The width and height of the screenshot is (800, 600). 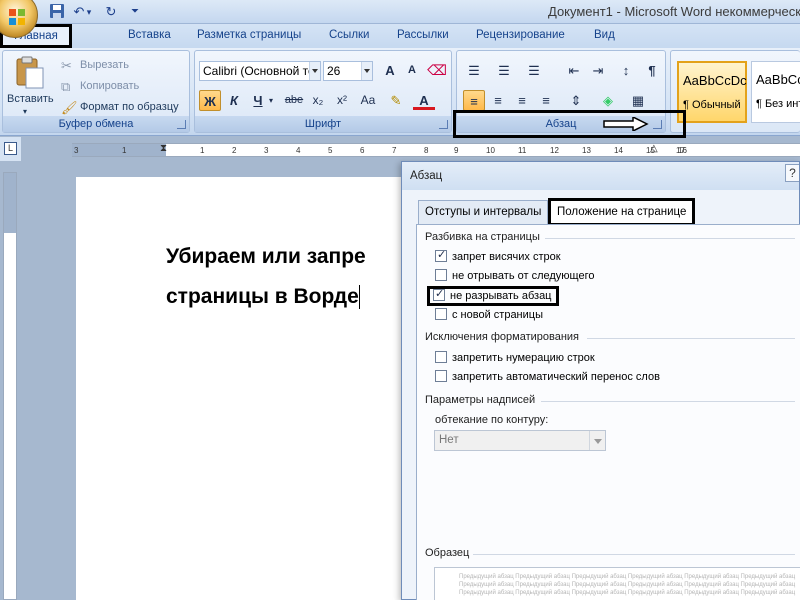 I want to click on checkbox-label: запретить автоматический перенос слов, so click(x=556, y=377).